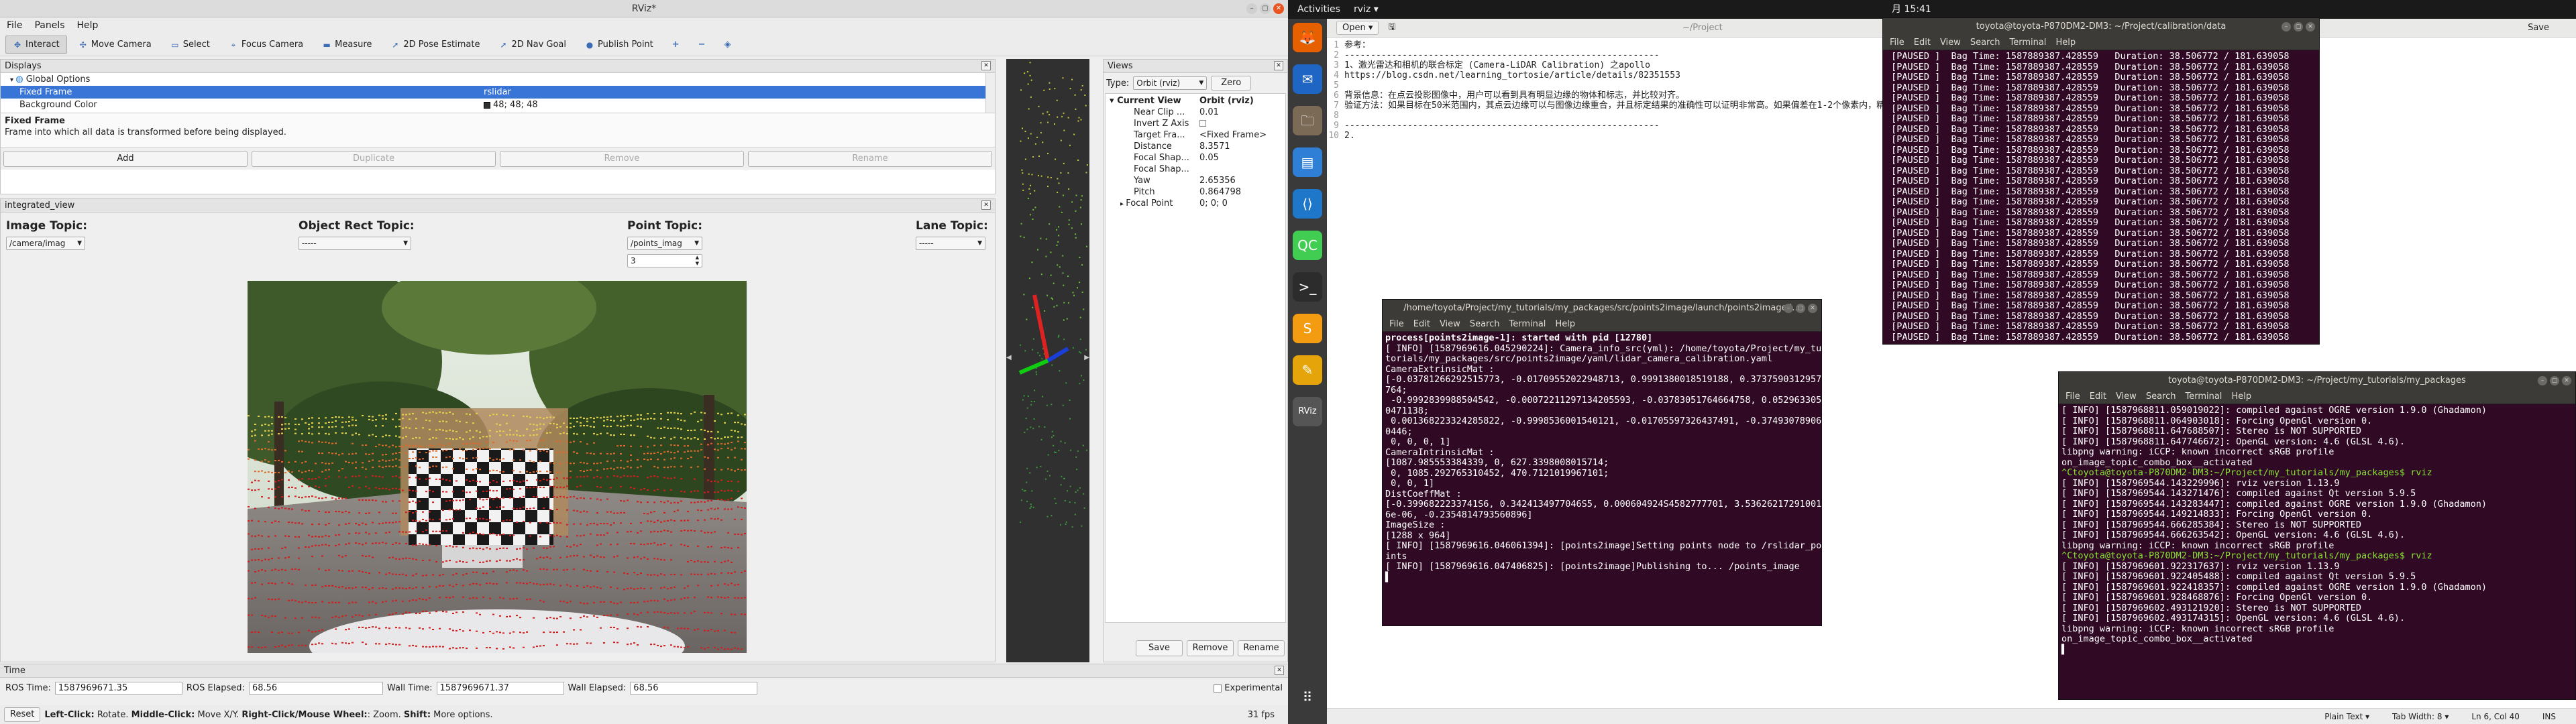 This screenshot has width=2576, height=724. Describe the element at coordinates (1307, 37) in the screenshot. I see `firefox-icon: 🦊` at that location.